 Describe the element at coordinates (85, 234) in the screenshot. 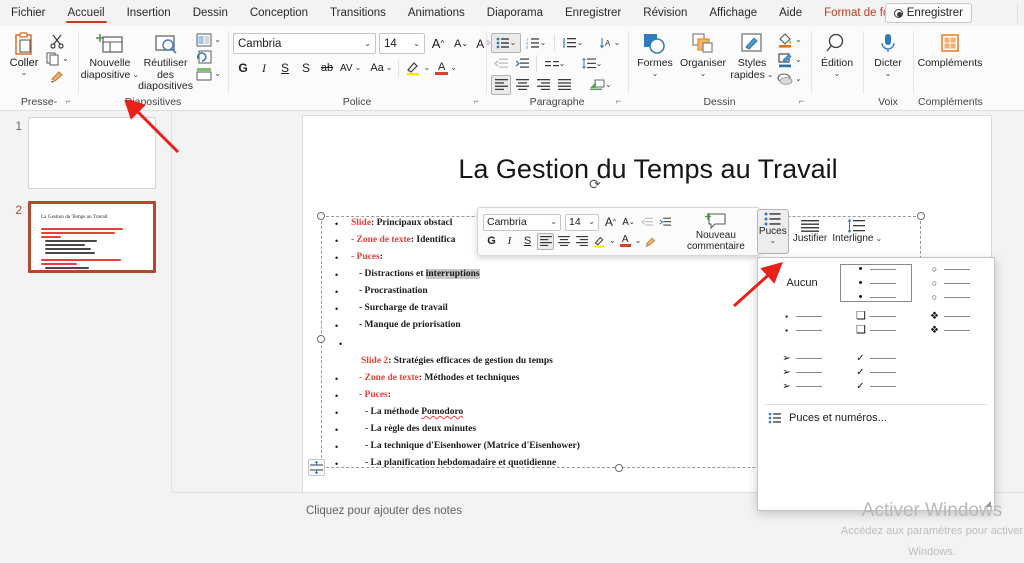

I see `thumbnail-item-2: 2 La Gestion du Temps au Travail` at that location.